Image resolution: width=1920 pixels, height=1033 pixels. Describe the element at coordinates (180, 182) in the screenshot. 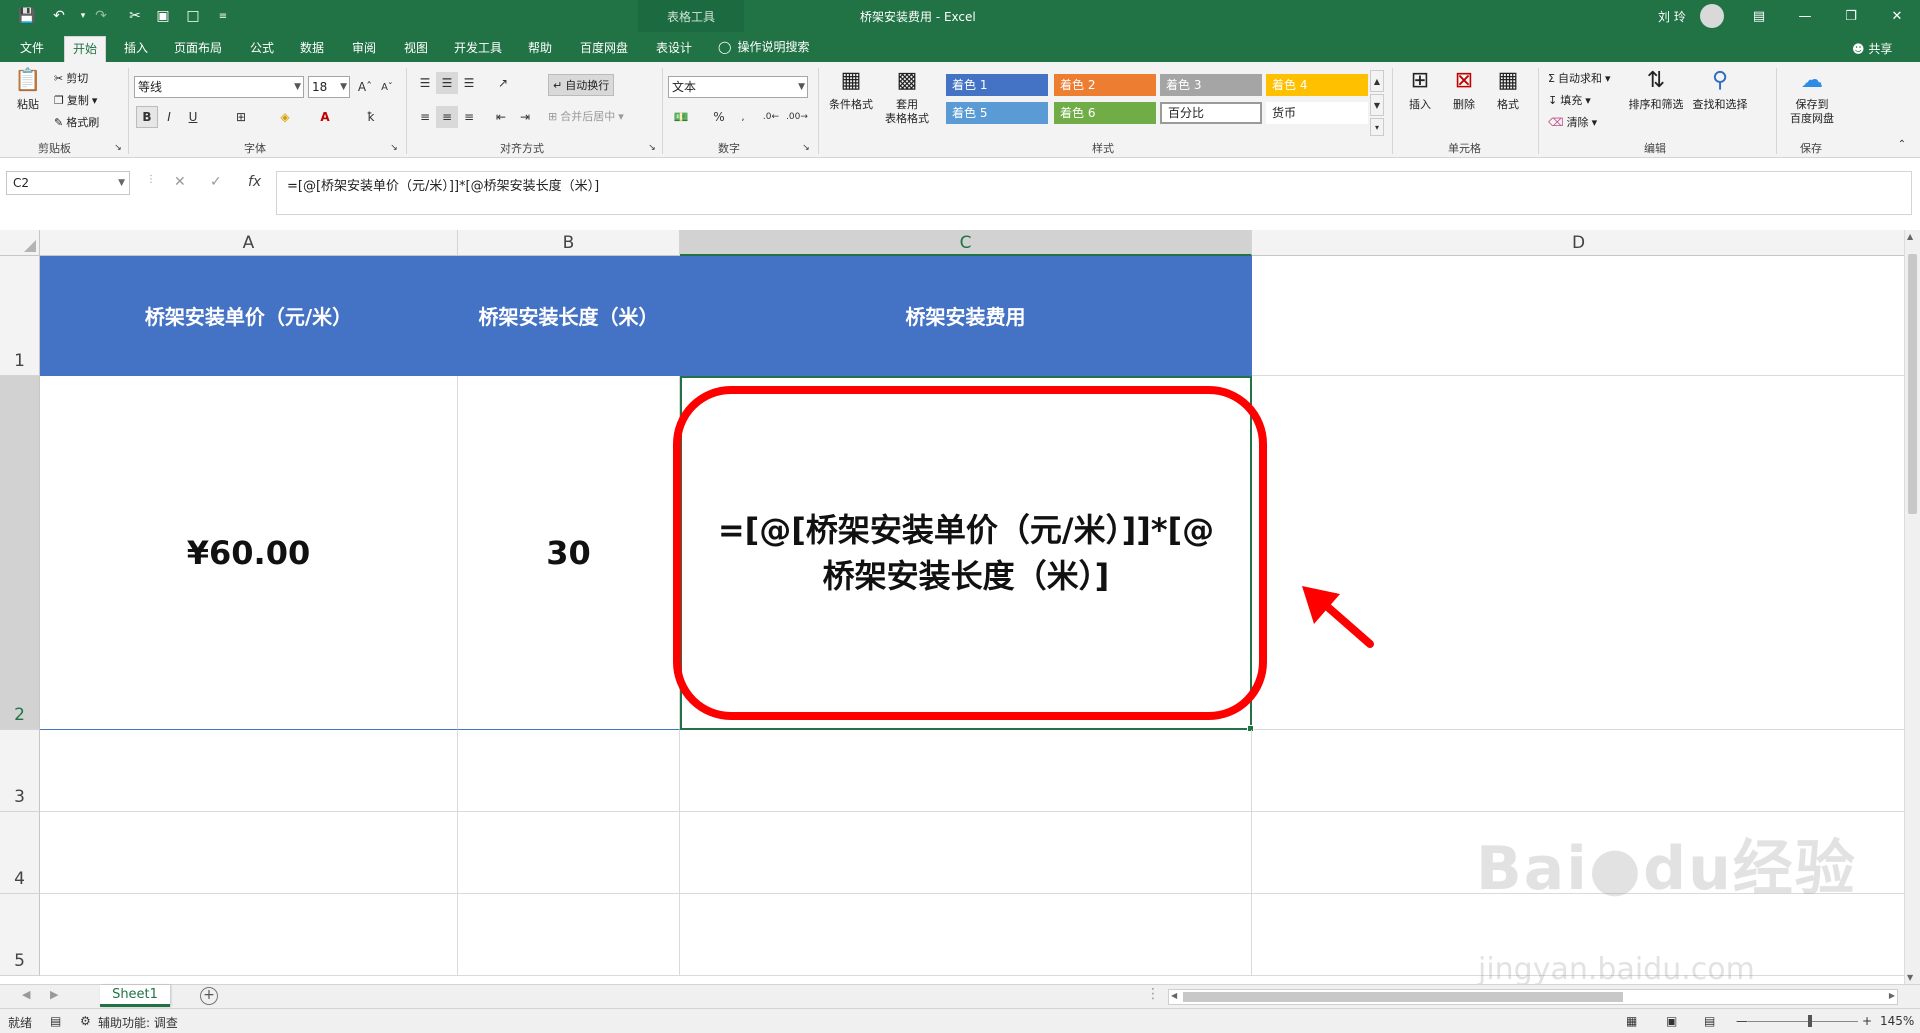

I see `cancel-icon: ✕` at that location.